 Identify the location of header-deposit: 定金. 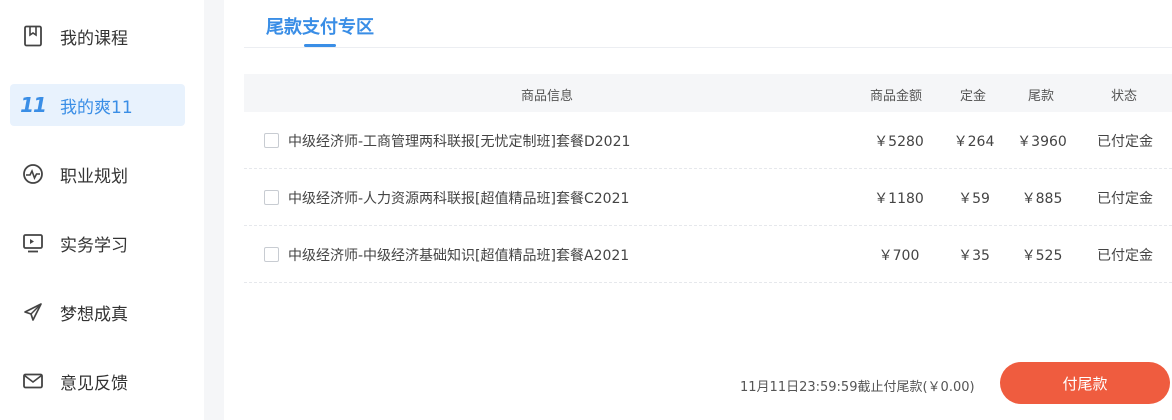
(973, 96).